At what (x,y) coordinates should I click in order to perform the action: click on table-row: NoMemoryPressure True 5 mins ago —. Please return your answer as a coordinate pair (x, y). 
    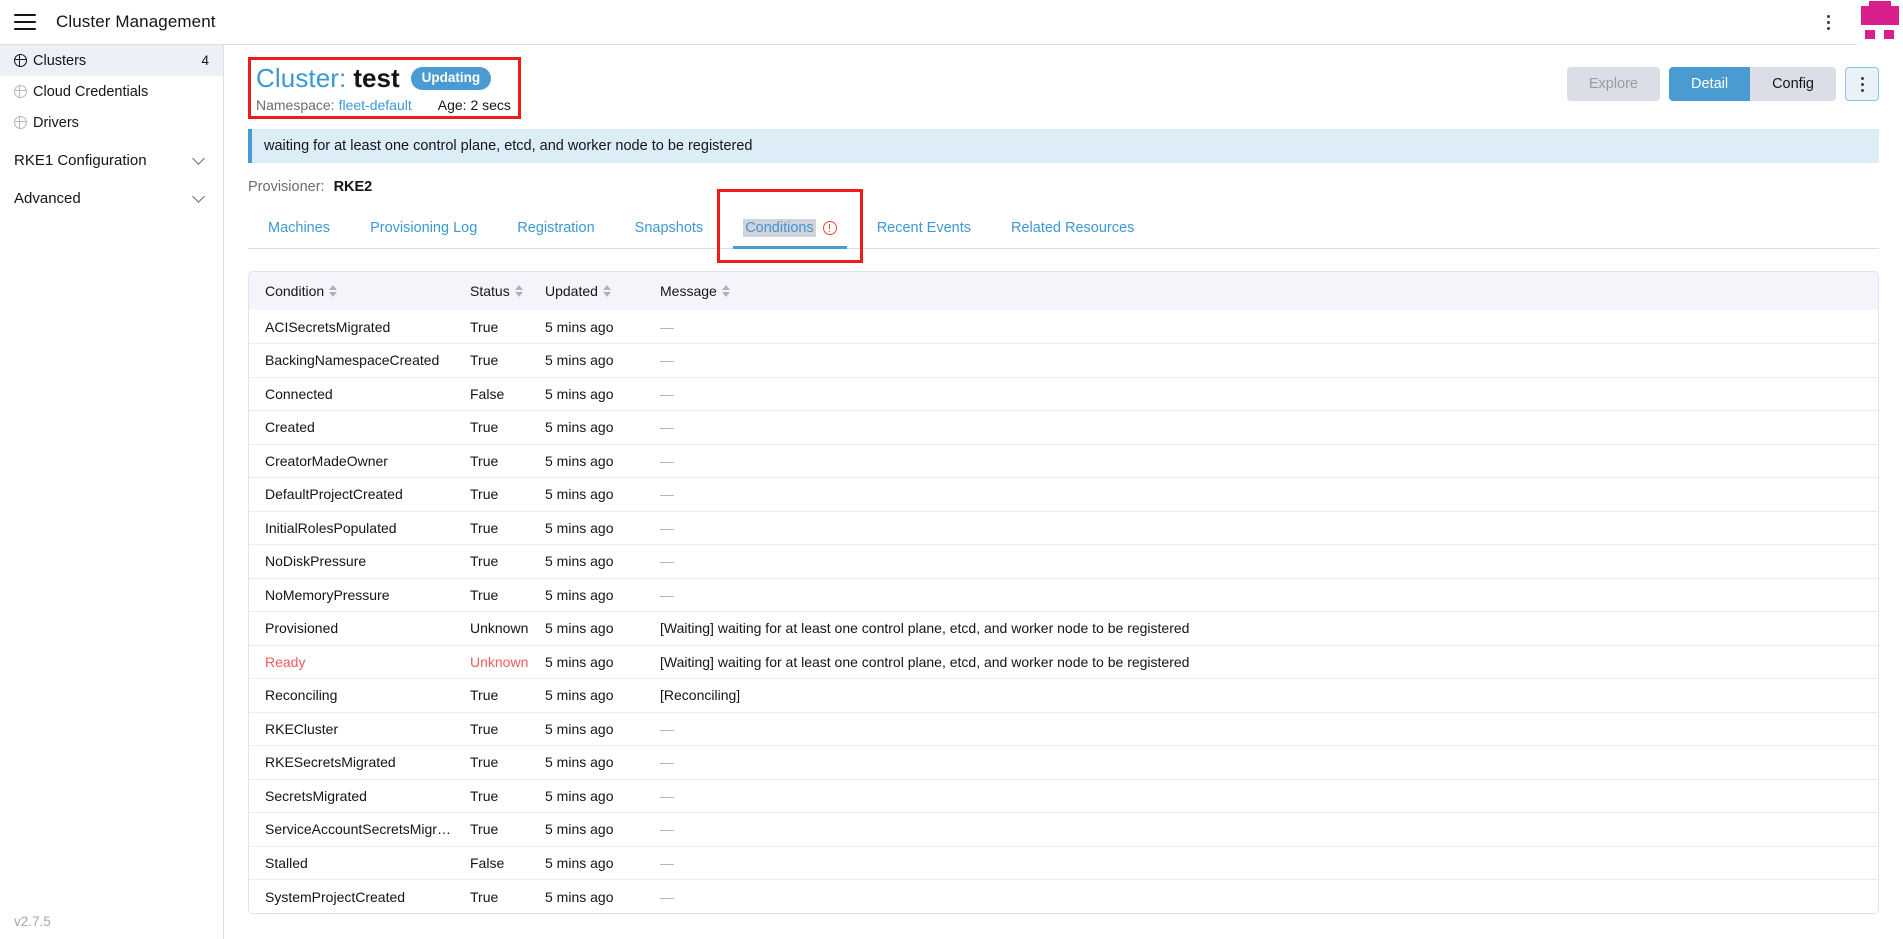
    Looking at the image, I should click on (1063, 595).